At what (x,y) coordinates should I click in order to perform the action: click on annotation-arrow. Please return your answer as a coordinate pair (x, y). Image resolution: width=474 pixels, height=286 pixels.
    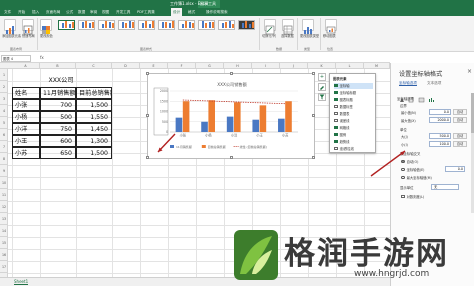
    Looking at the image, I should click on (388, 163).